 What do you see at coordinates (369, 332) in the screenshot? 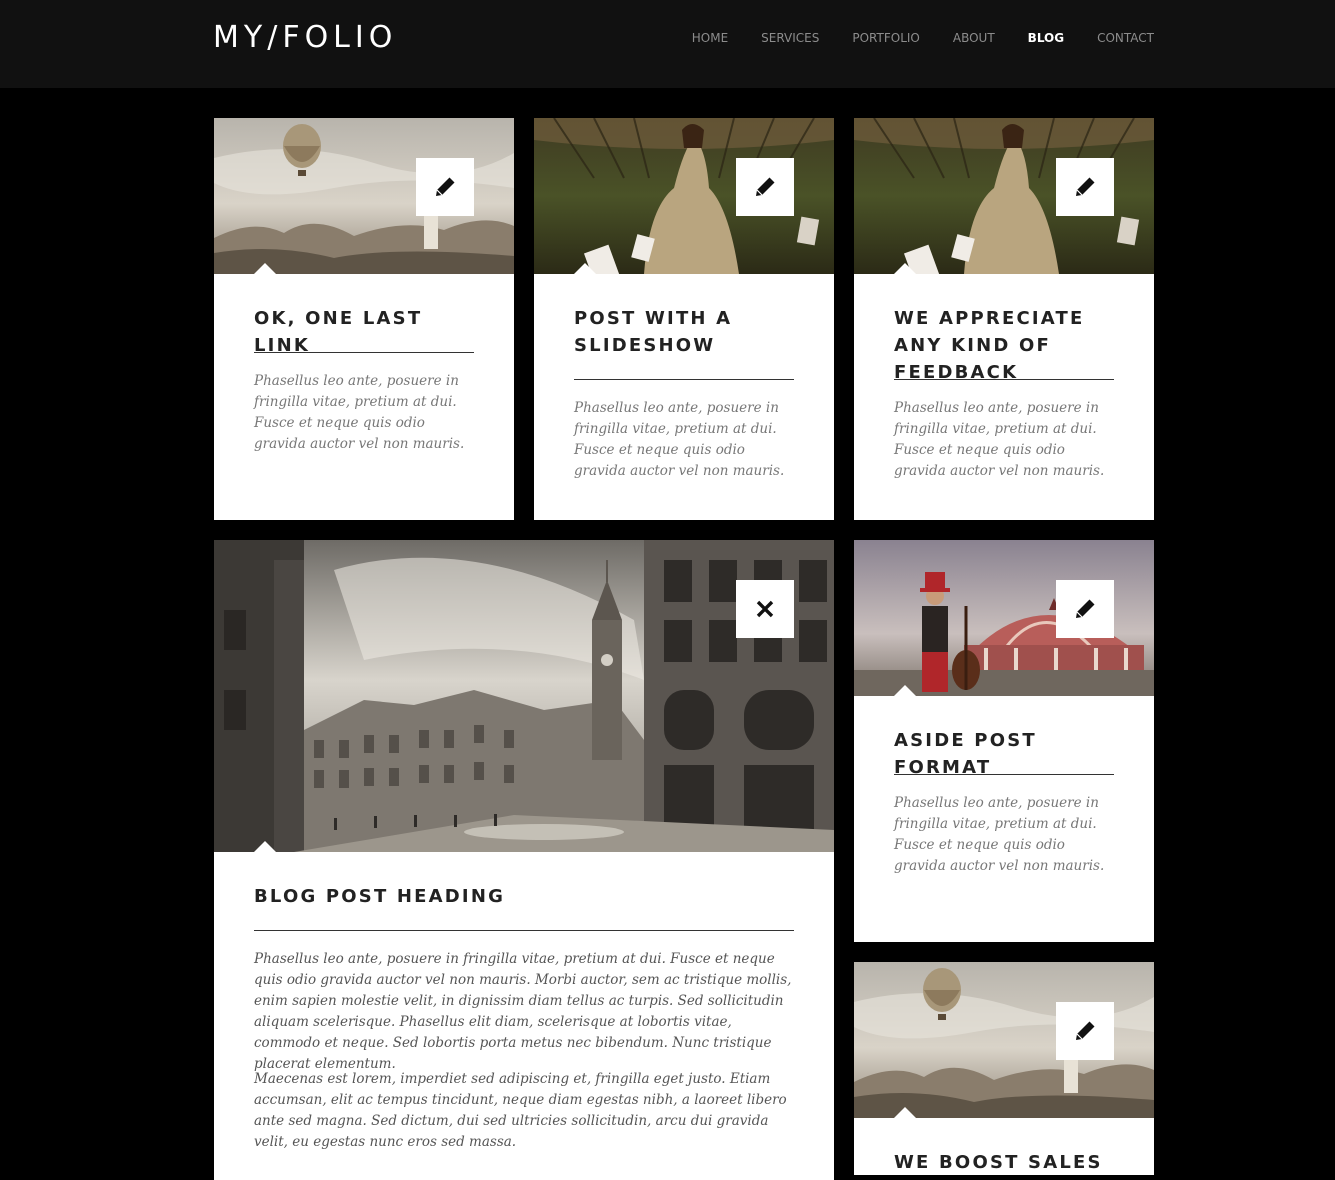
I see `post-title: OK, ONE LAST LINK` at bounding box center [369, 332].